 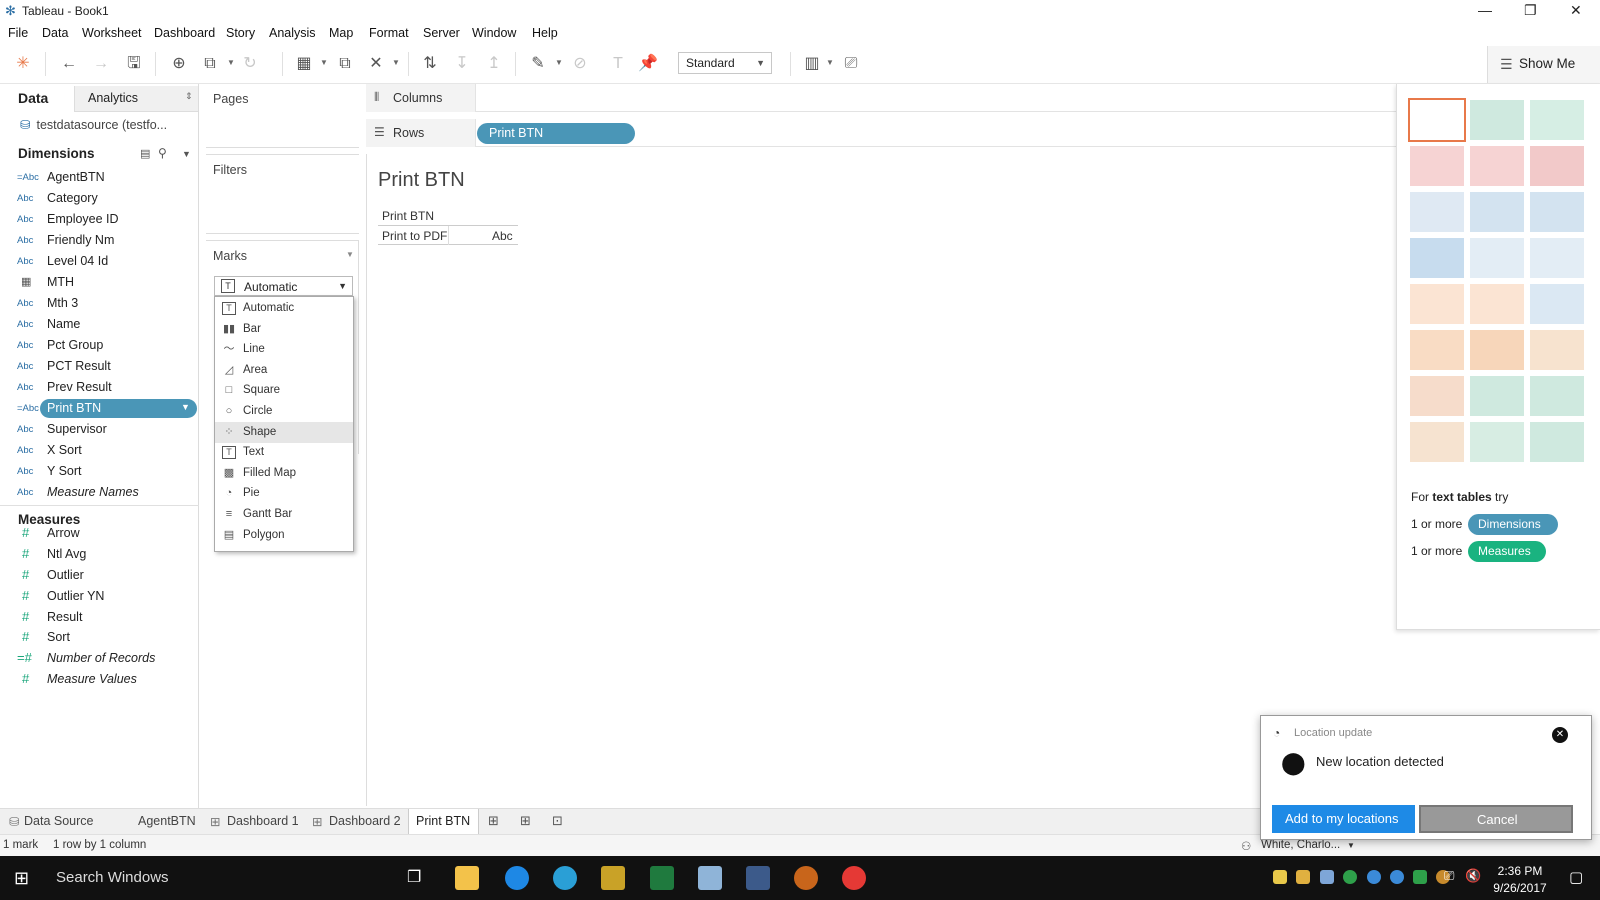 I want to click on show-me-treemap-icon, so click(x=1437, y=258).